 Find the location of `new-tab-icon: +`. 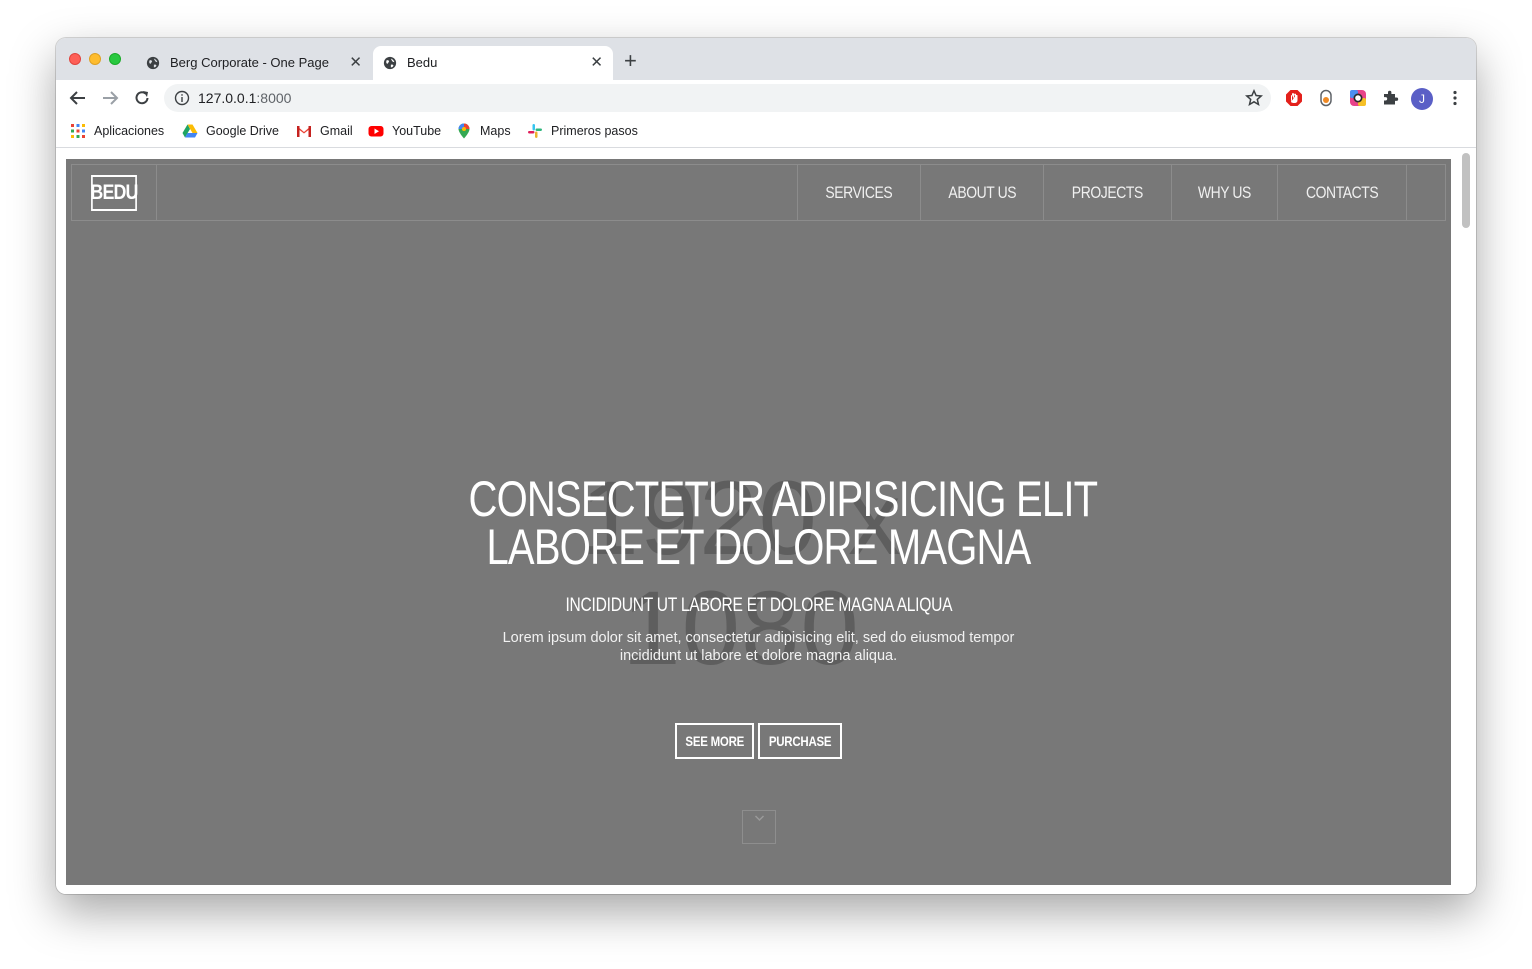

new-tab-icon: + is located at coordinates (630, 61).